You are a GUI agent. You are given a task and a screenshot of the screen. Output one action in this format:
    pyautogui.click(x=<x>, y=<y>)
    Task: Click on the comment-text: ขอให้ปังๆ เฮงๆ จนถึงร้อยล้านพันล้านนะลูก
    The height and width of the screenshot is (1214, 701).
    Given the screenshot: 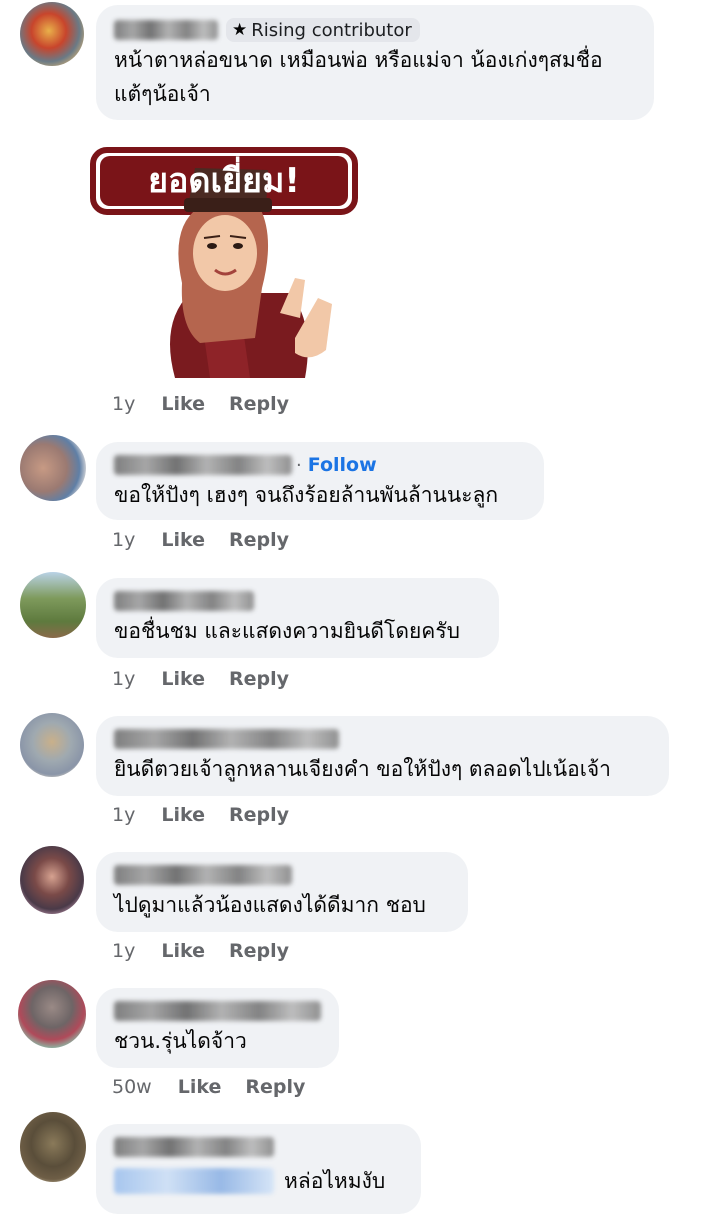 What is the action you would take?
    pyautogui.click(x=306, y=495)
    